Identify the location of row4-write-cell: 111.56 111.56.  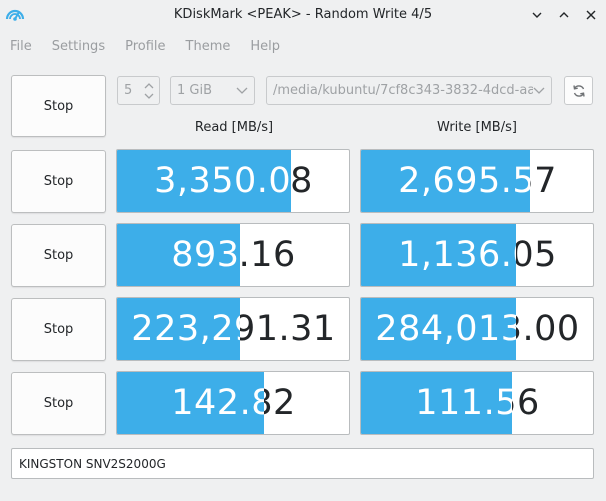
(477, 403).